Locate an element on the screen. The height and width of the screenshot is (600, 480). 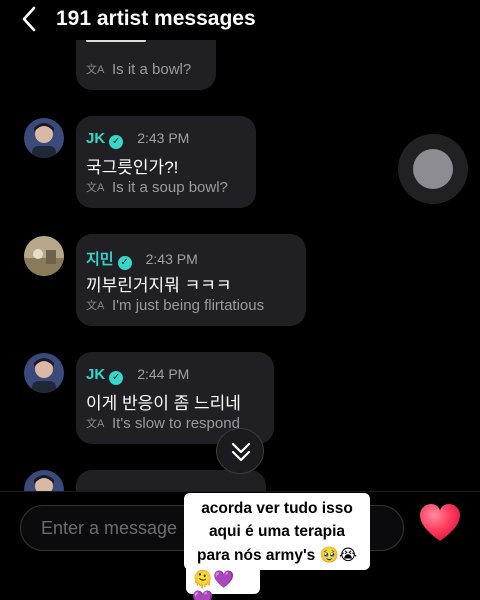
translation-row: 文A I'm just being flirtatious is located at coordinates (175, 305).